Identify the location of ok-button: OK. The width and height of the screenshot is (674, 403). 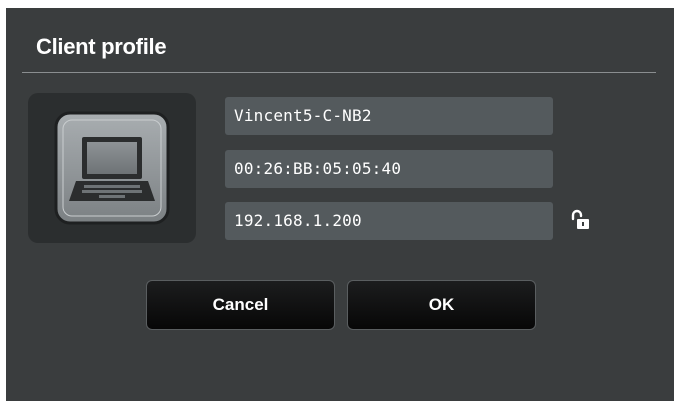
(441, 305).